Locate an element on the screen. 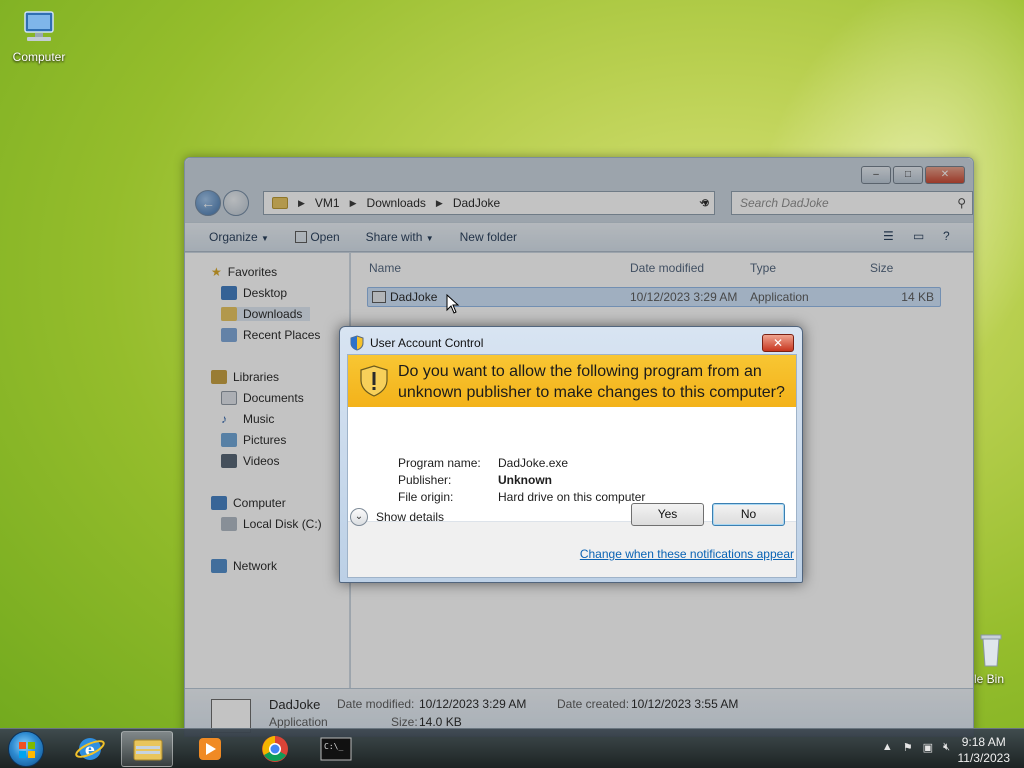  column-header-name: Name is located at coordinates (385, 268).